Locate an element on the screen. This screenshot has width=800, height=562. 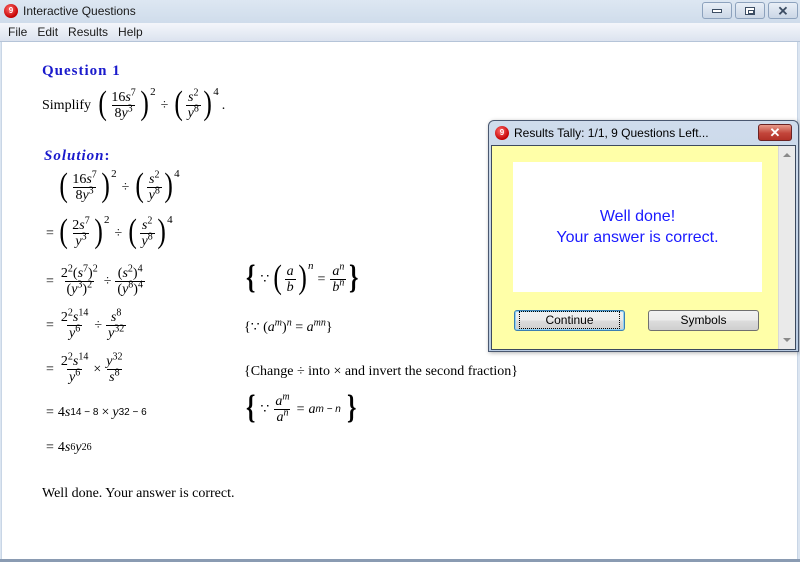
solution-title: Solution: is located at coordinates (77, 156).